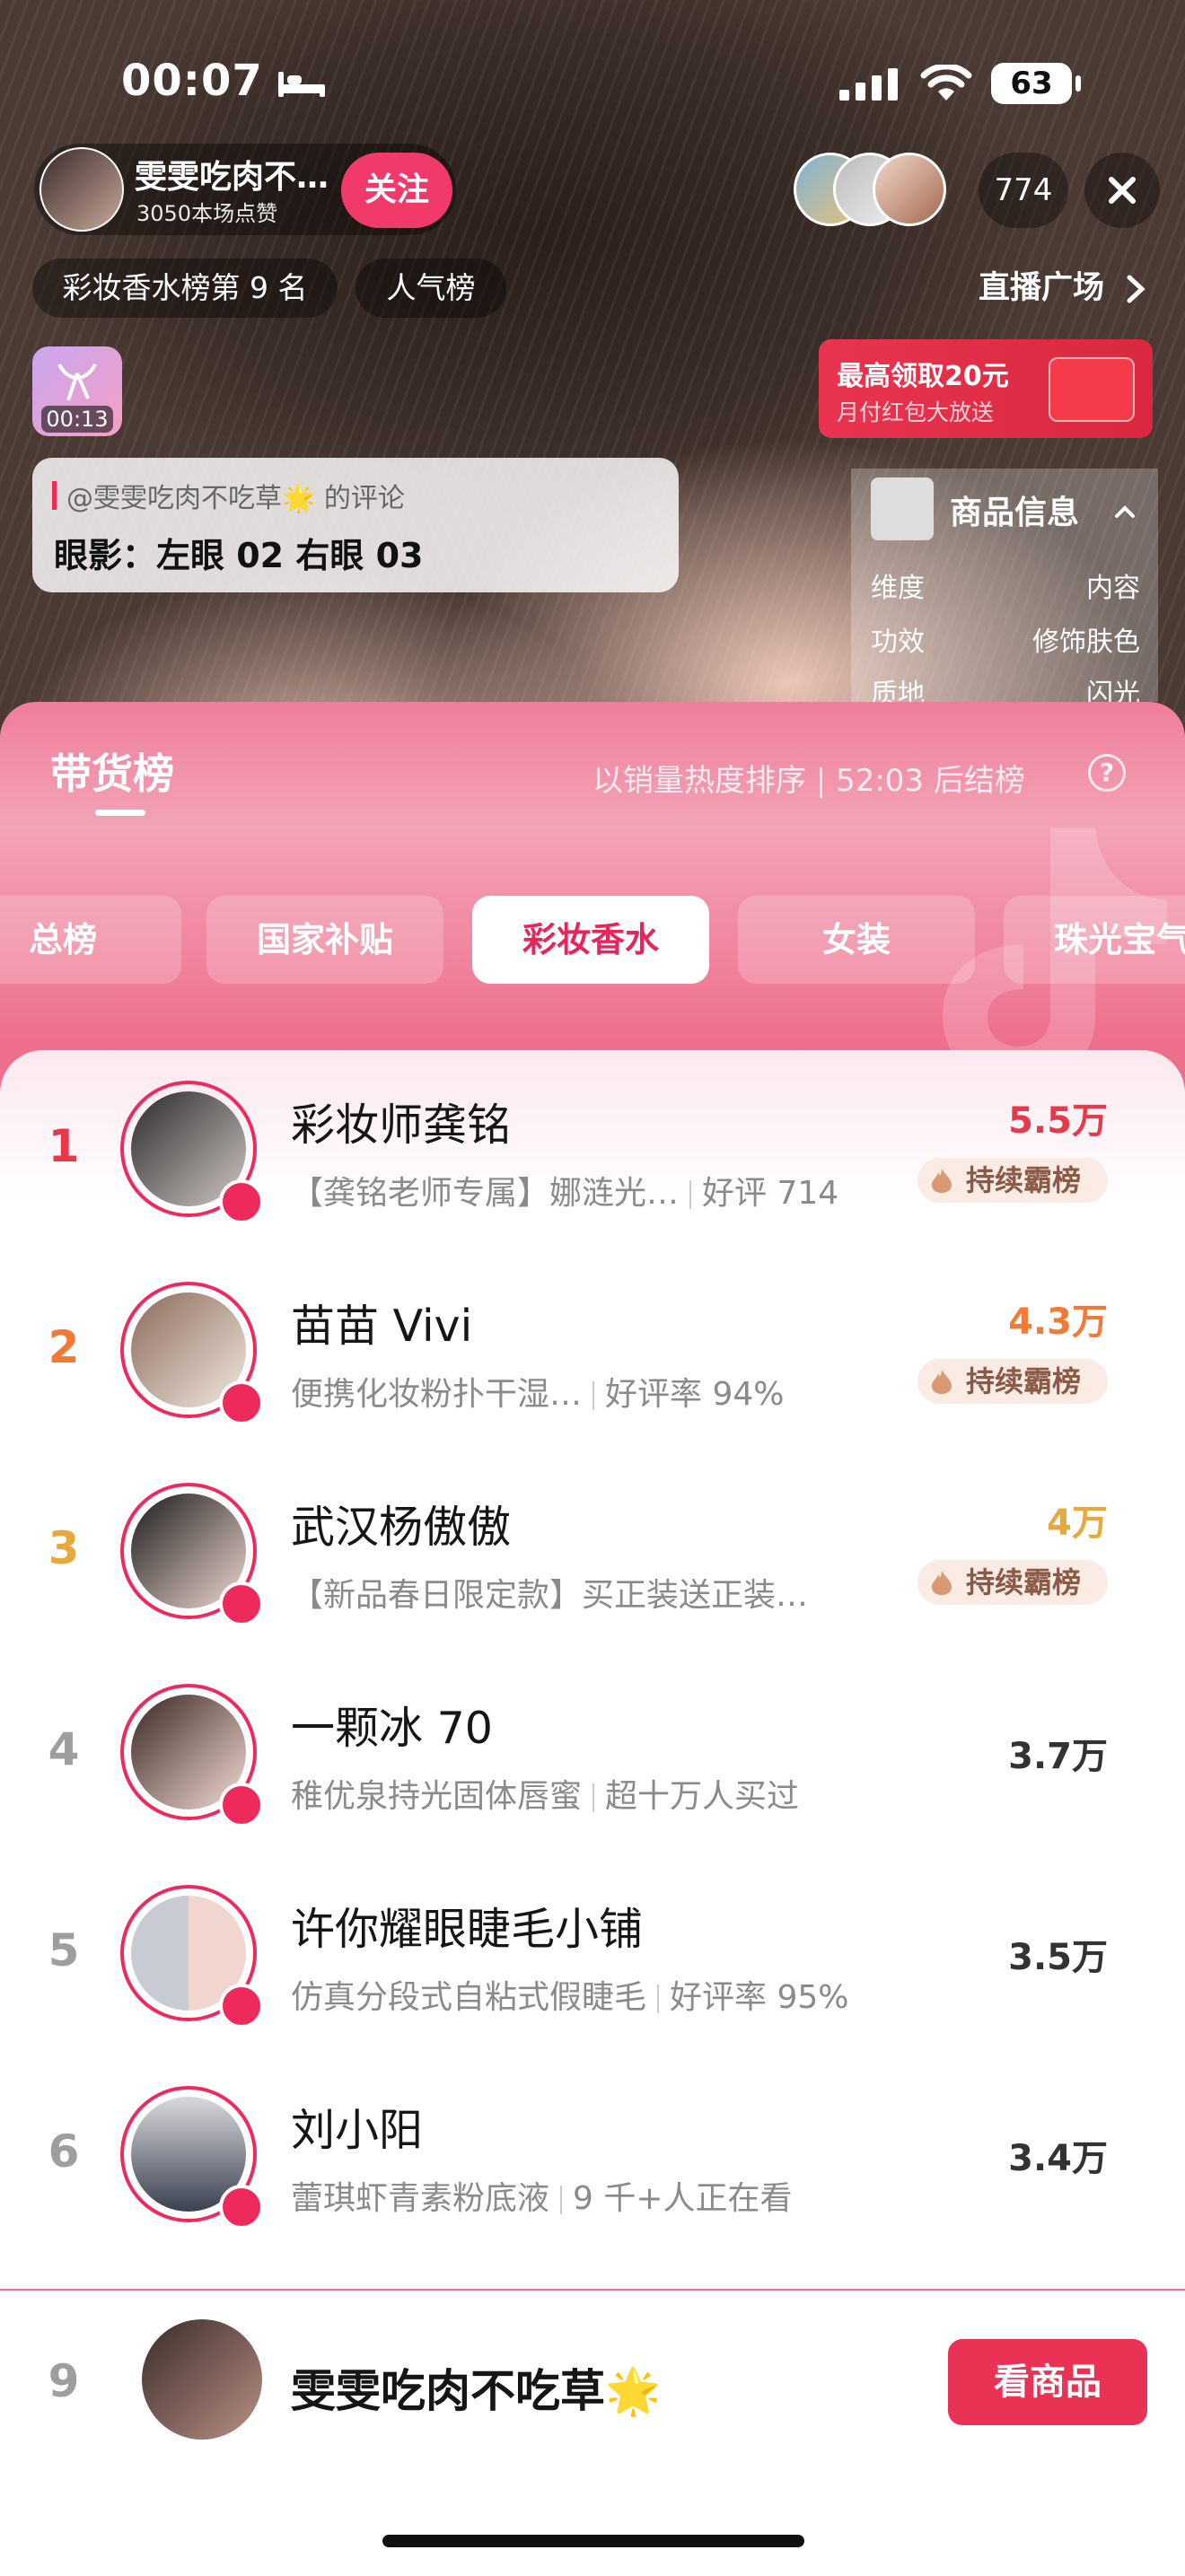 The width and height of the screenshot is (1185, 2576). Describe the element at coordinates (1058, 2158) in the screenshot. I see `sales-amount: 3.4万` at that location.